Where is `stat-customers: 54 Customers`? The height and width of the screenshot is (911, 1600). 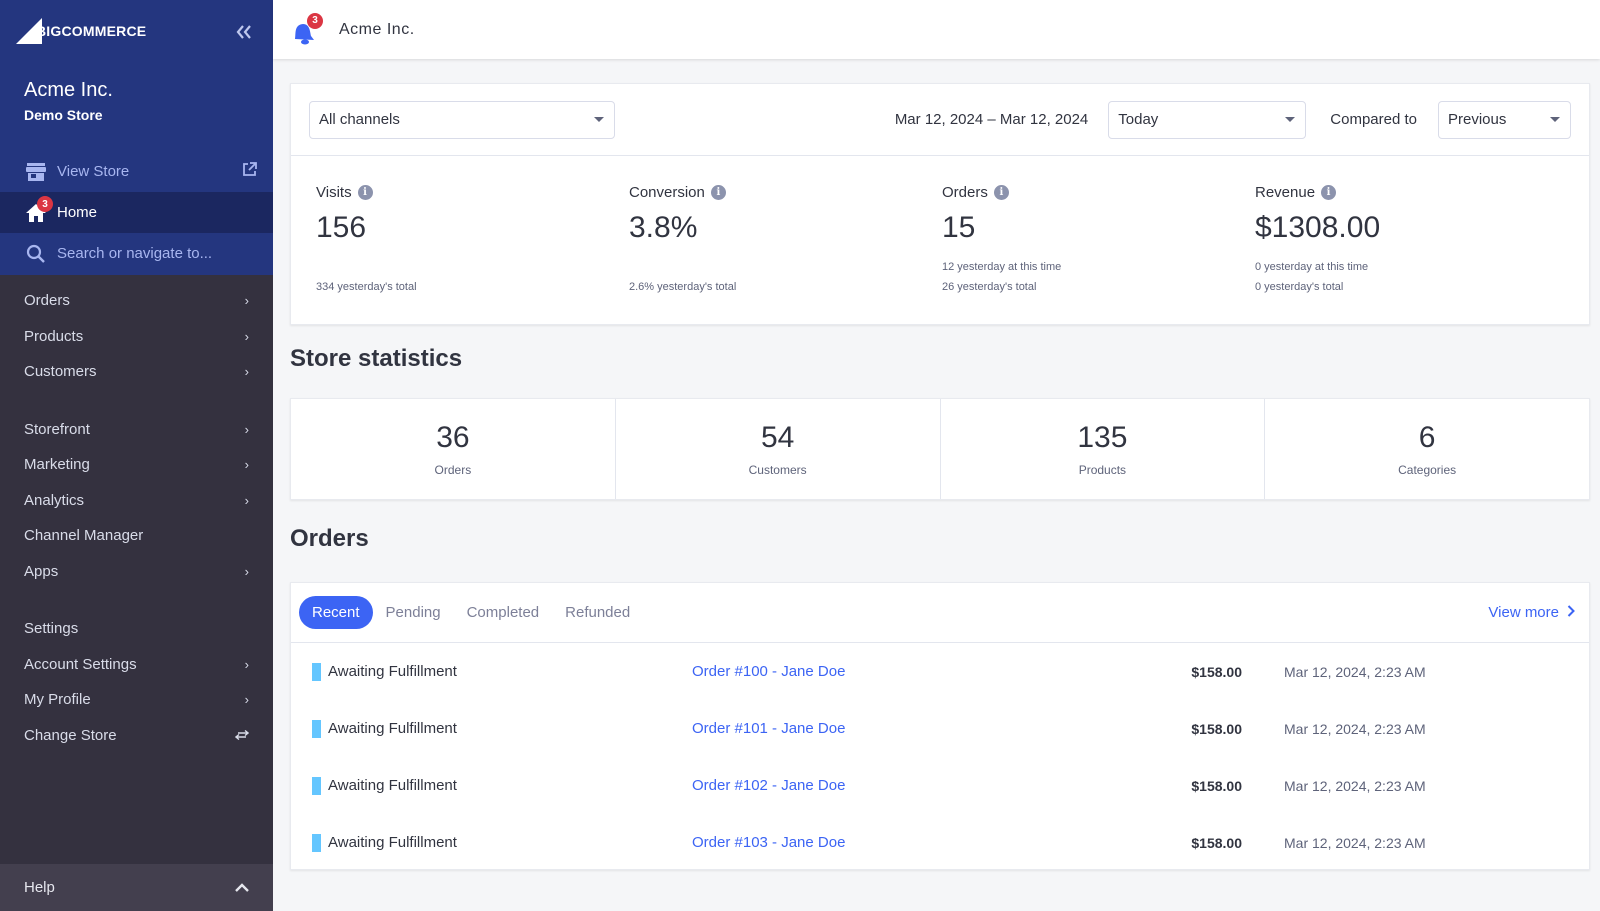 stat-customers: 54 Customers is located at coordinates (778, 449).